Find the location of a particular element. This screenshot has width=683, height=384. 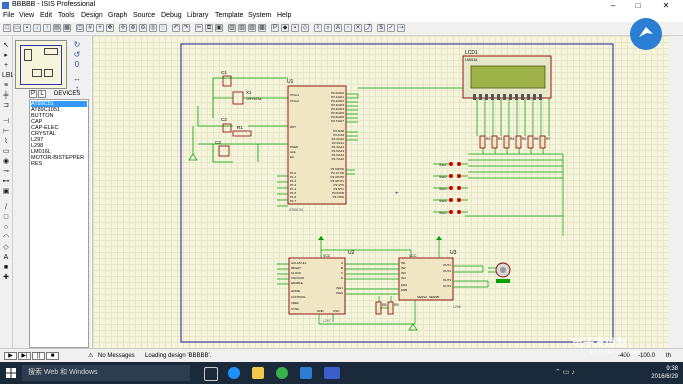

pick-devices-button: P is located at coordinates (33, 94).